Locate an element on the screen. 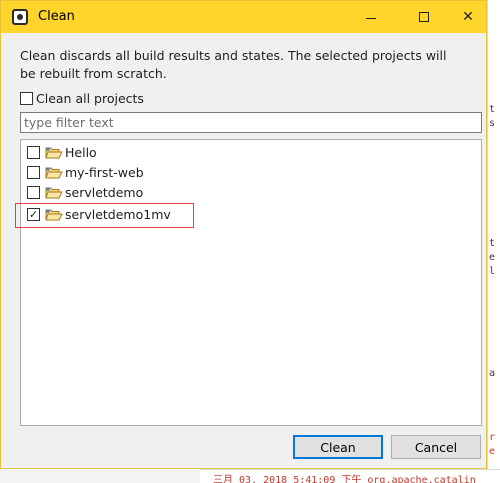 This screenshot has height=483, width=500. maximize-icon is located at coordinates (424, 17).